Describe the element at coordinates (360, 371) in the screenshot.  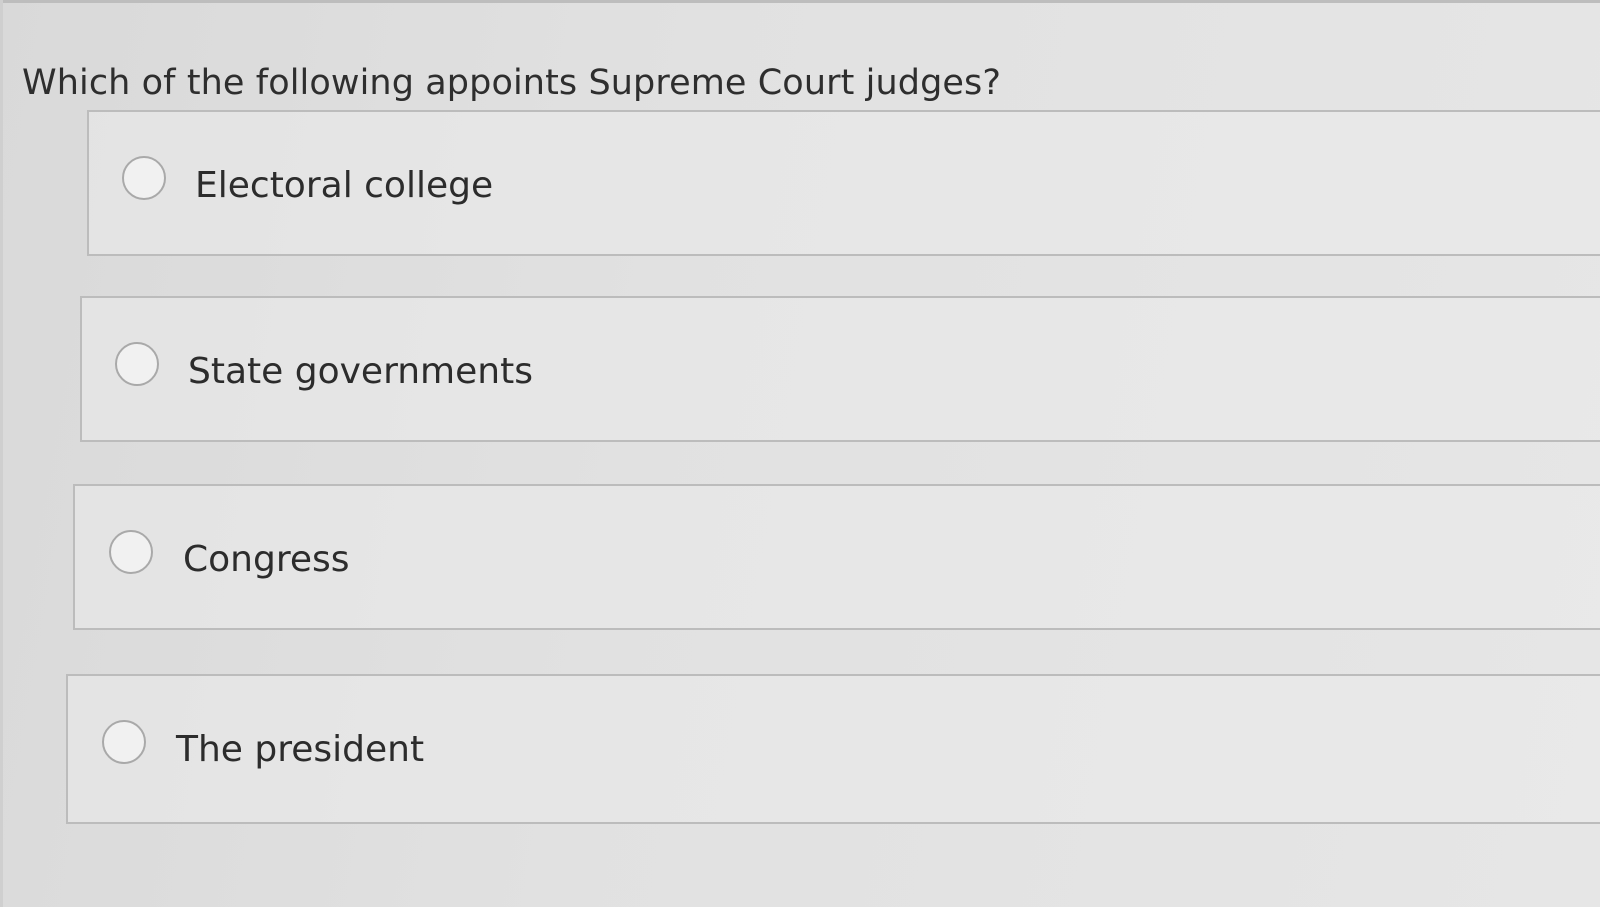
I see `answer-option-label: State governments` at that location.